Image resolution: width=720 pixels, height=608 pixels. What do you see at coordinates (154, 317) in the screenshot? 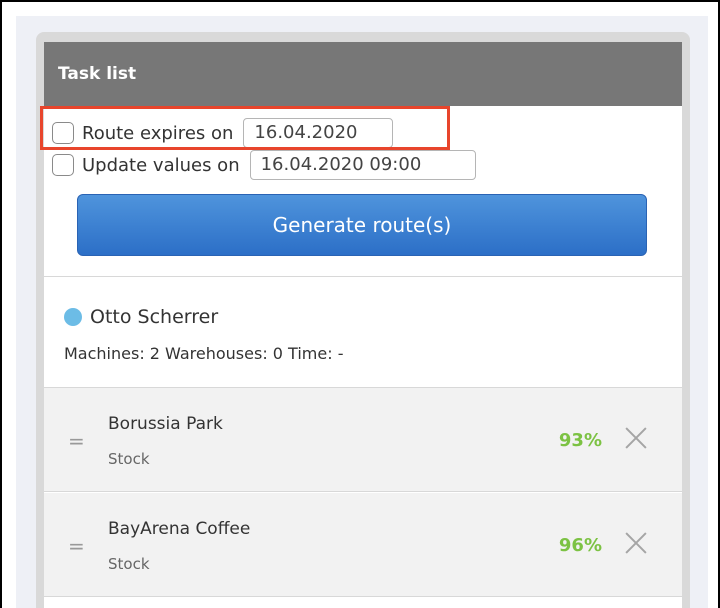
I see `driver-name: Otto Scherrer` at bounding box center [154, 317].